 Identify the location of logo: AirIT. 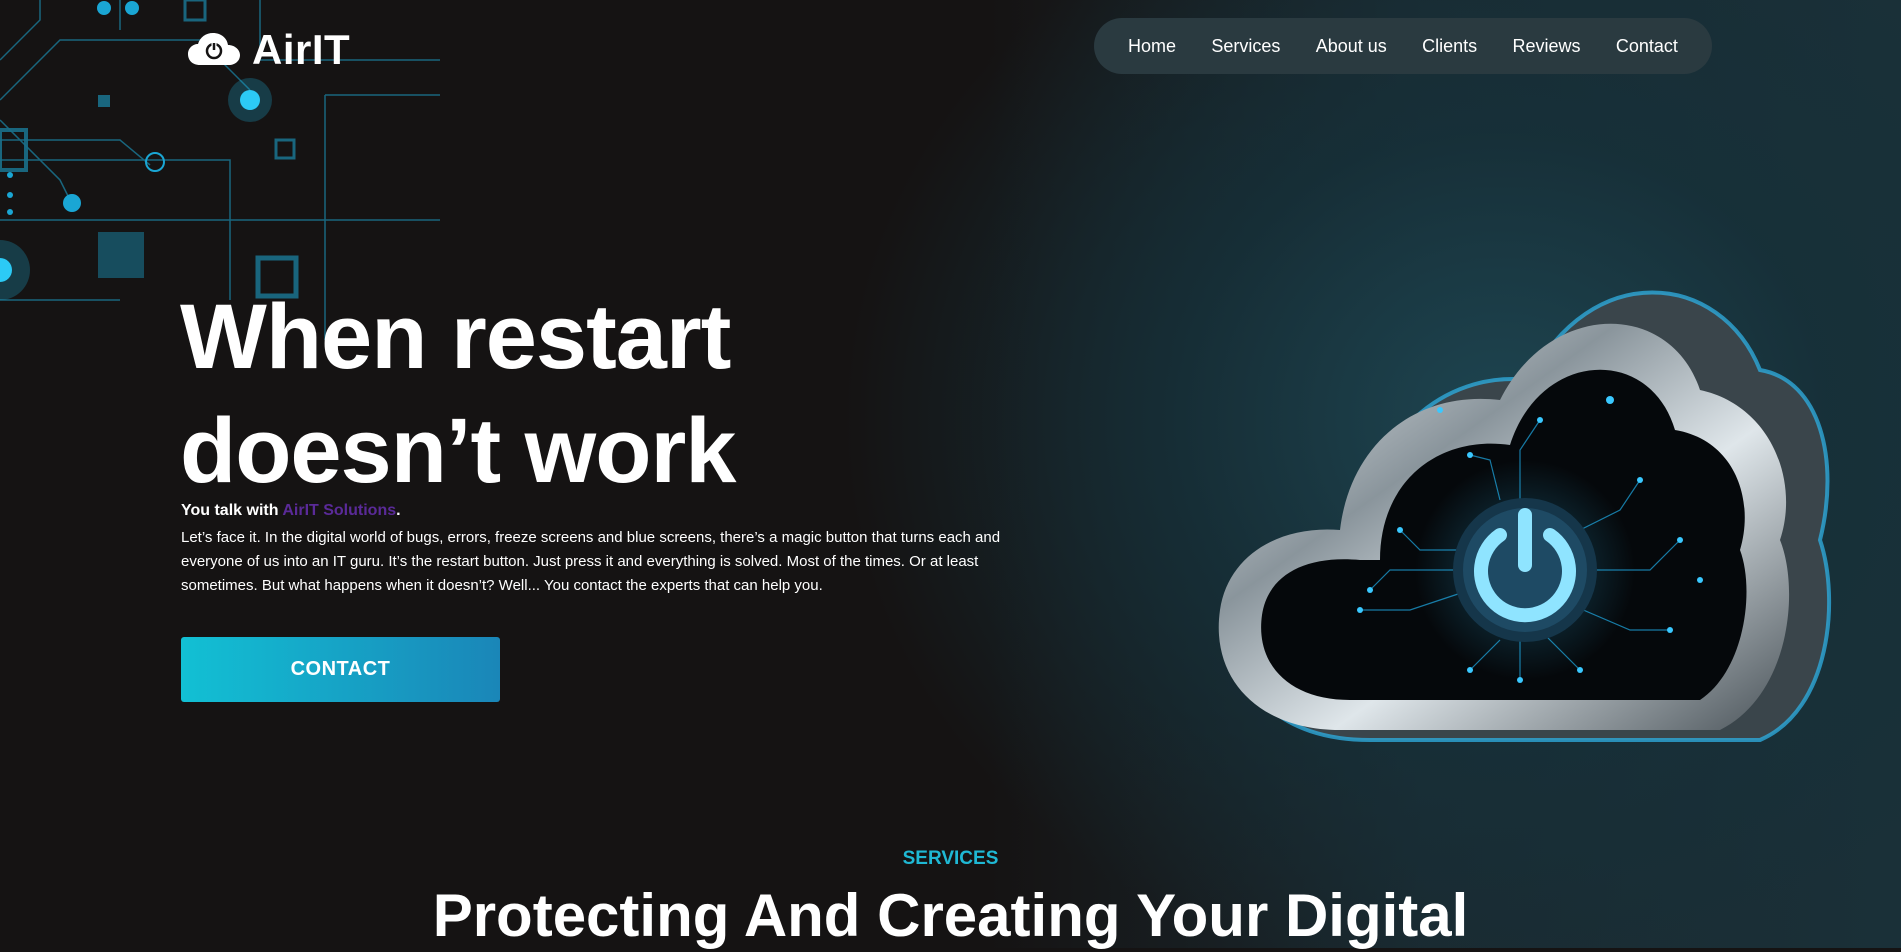
(269, 50).